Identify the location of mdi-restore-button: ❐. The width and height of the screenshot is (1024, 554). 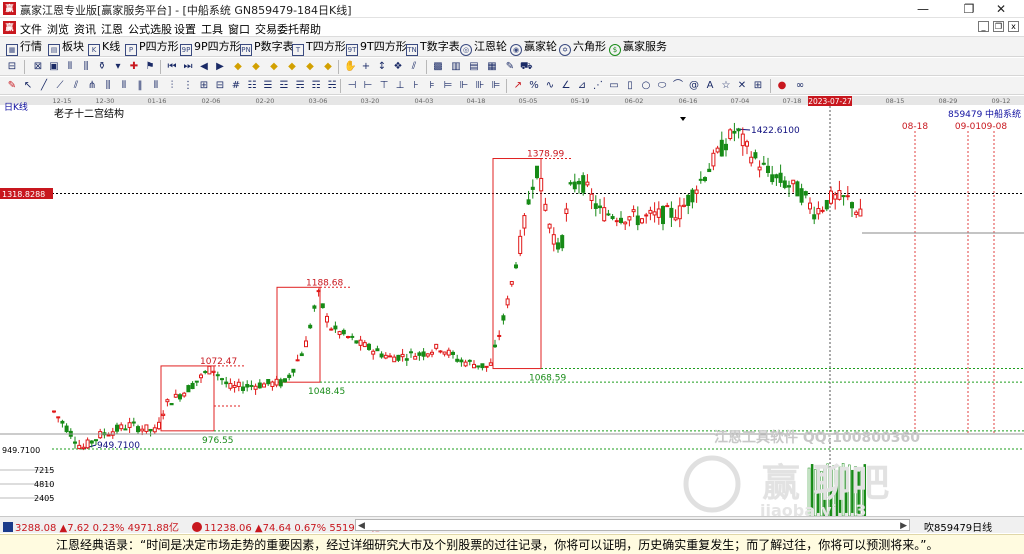
(998, 26).